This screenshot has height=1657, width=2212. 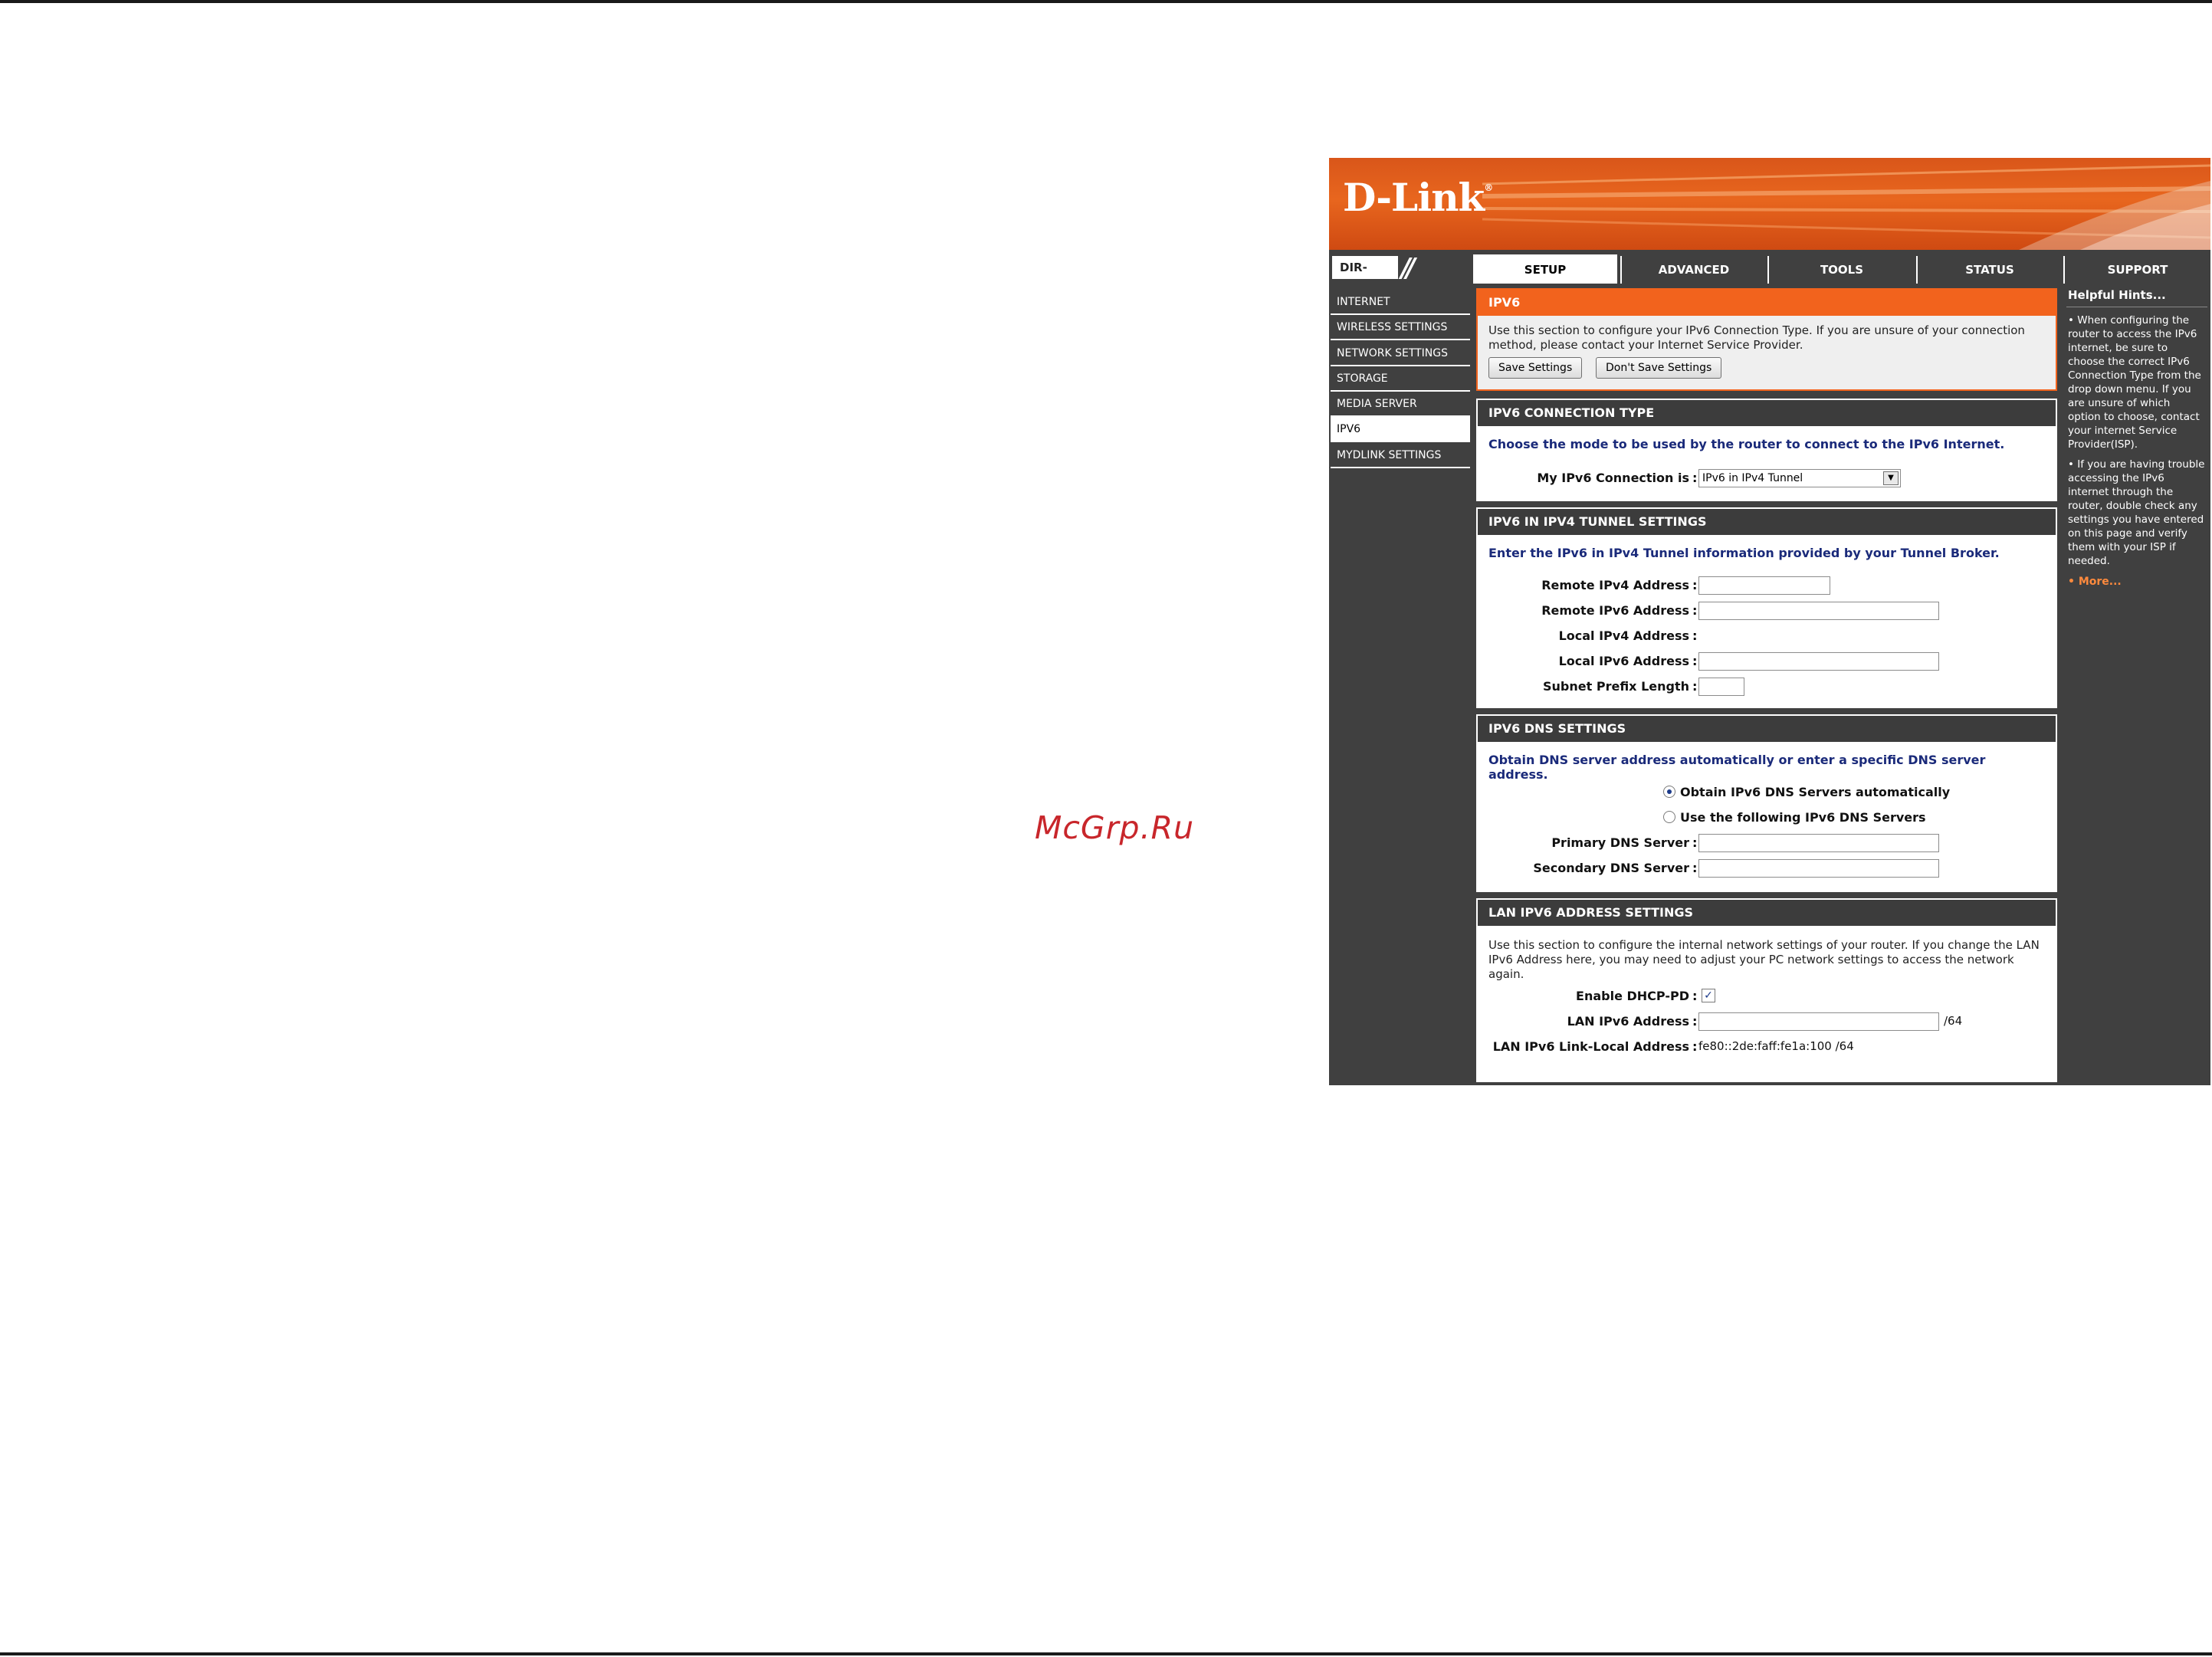 I want to click on remote-ipv4-input, so click(x=1764, y=585).